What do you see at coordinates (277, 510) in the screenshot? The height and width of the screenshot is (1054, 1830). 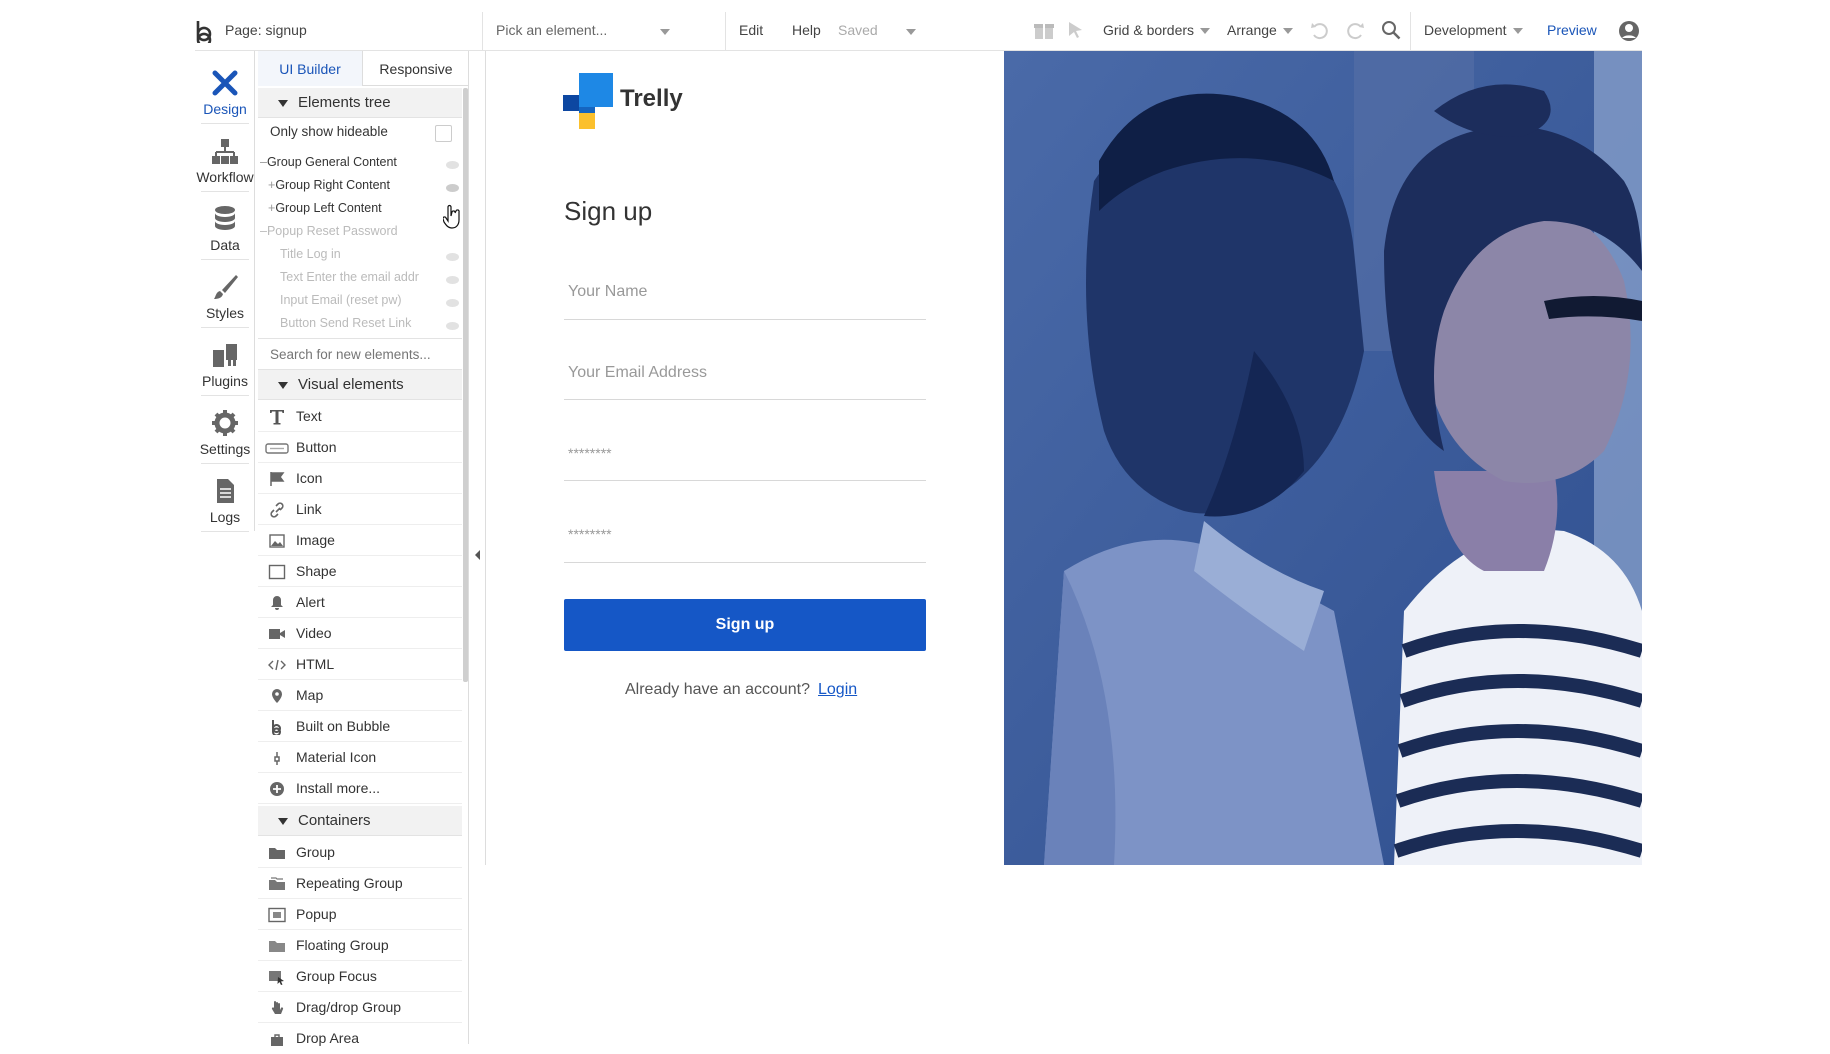 I see `link-icon` at bounding box center [277, 510].